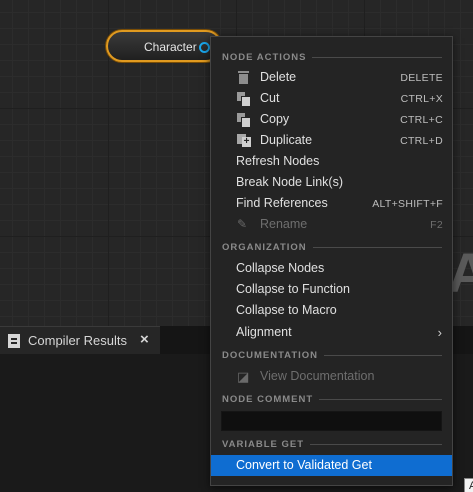 This screenshot has width=473, height=492. I want to click on menu-item-break-node-links: Break Node Link(s), so click(331, 182).